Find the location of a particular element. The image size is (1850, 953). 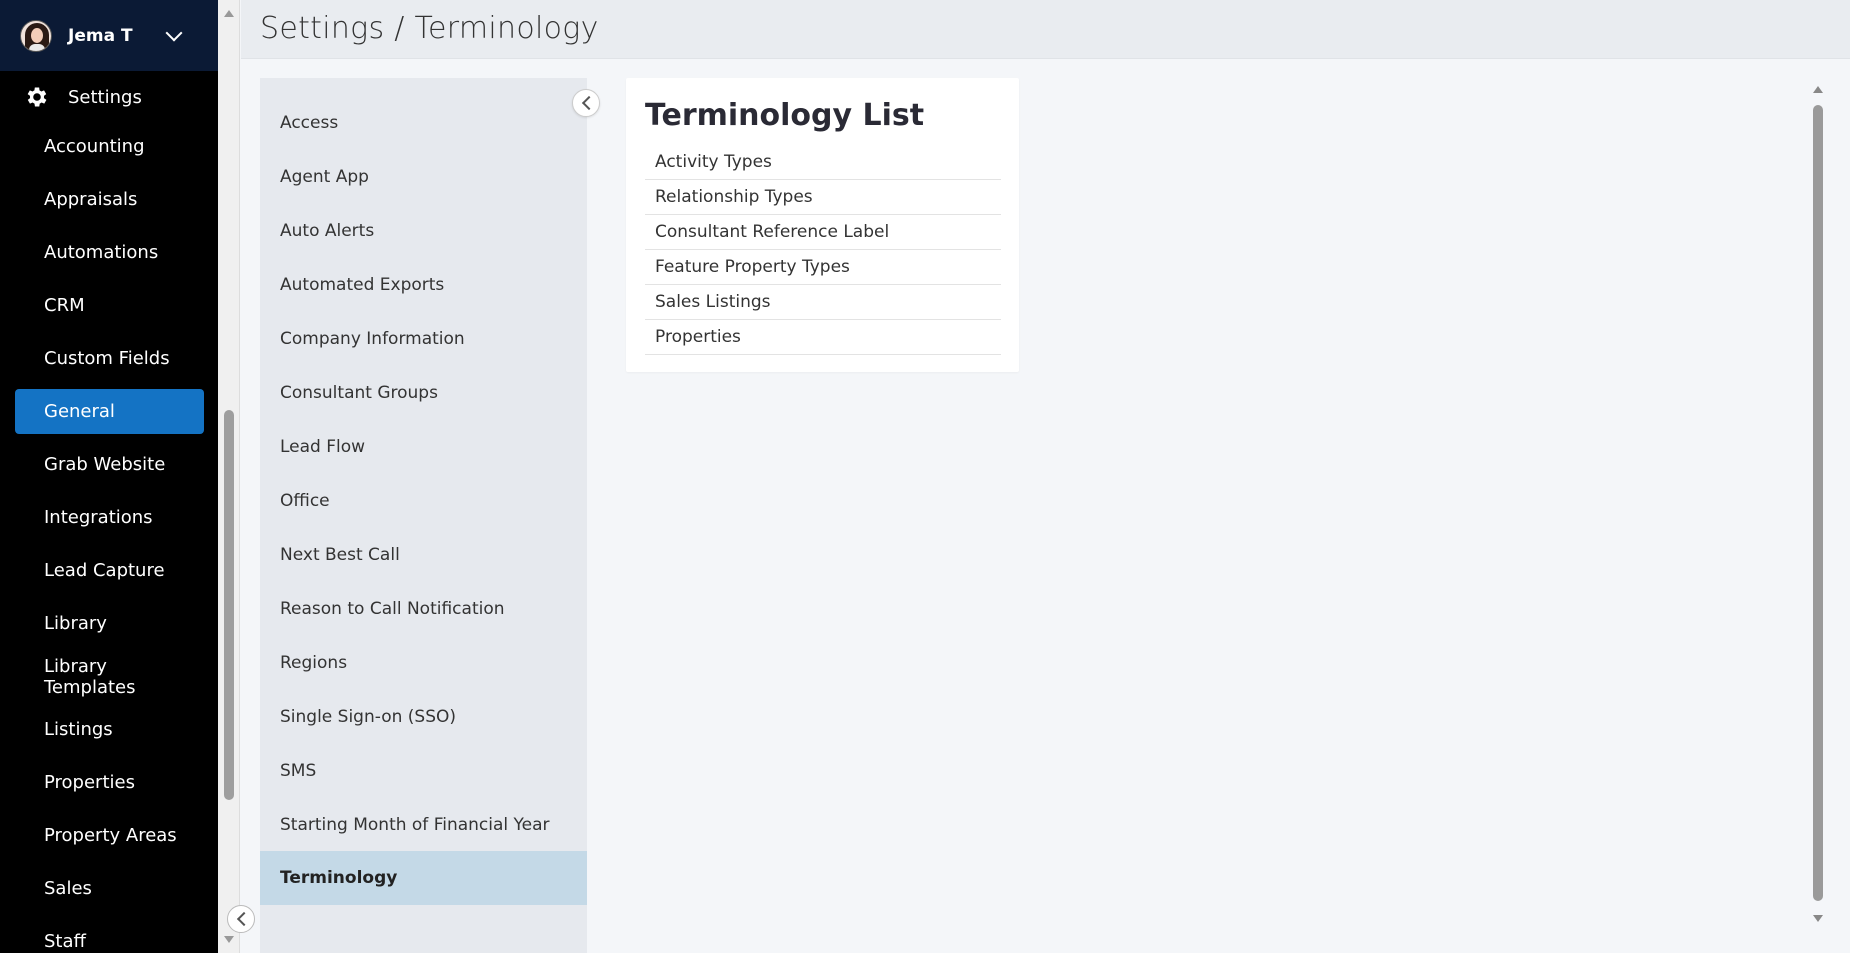

sidebar-item-sales: Sales is located at coordinates (109, 888).